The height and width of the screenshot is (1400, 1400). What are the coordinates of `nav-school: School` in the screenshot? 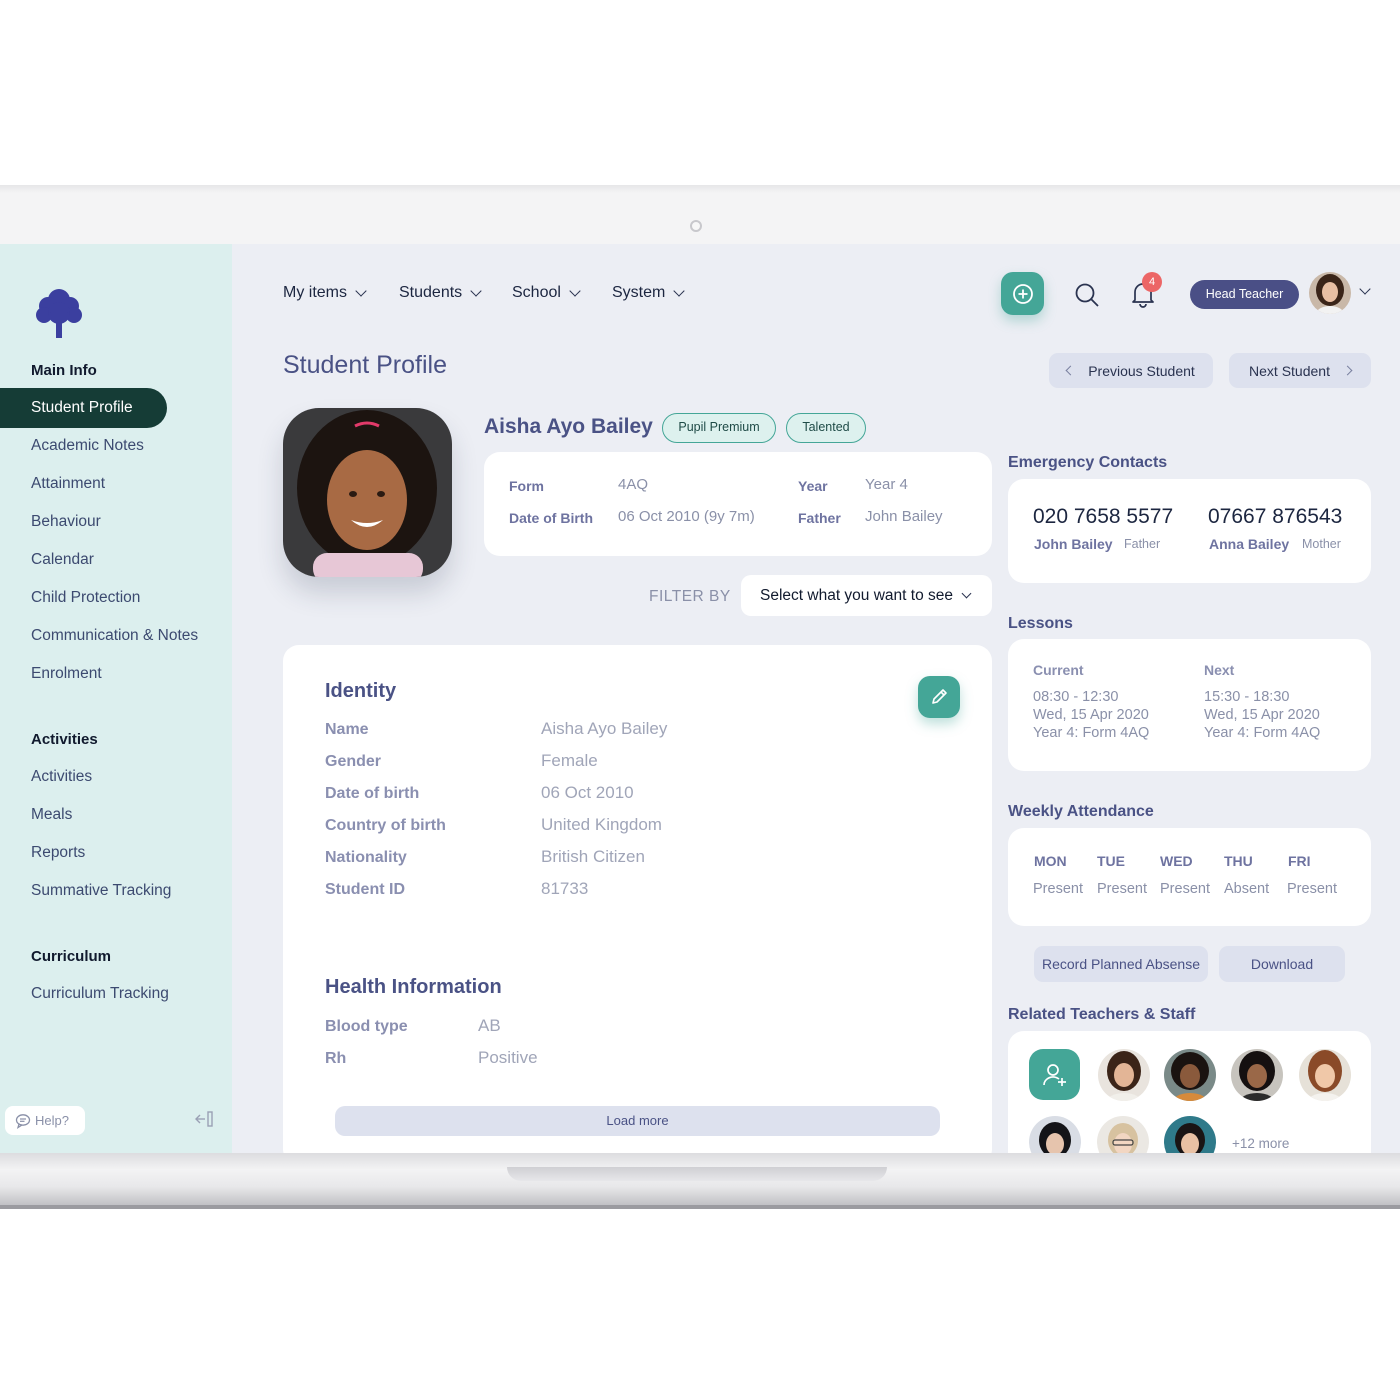 It's located at (546, 293).